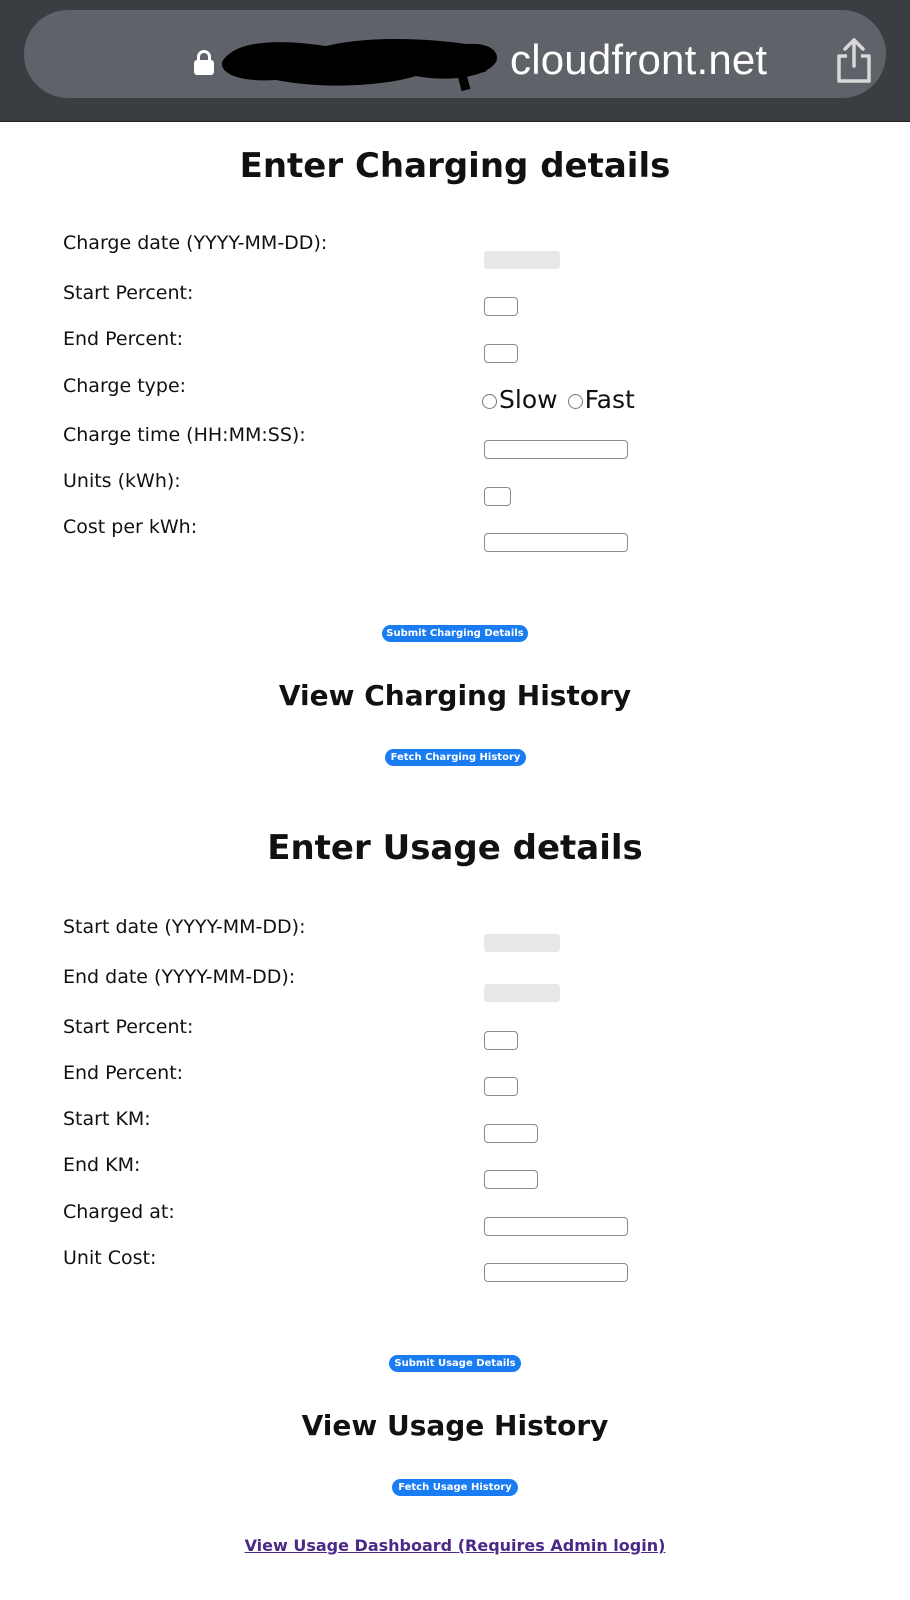 Image resolution: width=910 pixels, height=1600 pixels. I want to click on browser-toolbar: cloudfront.net, so click(455, 61).